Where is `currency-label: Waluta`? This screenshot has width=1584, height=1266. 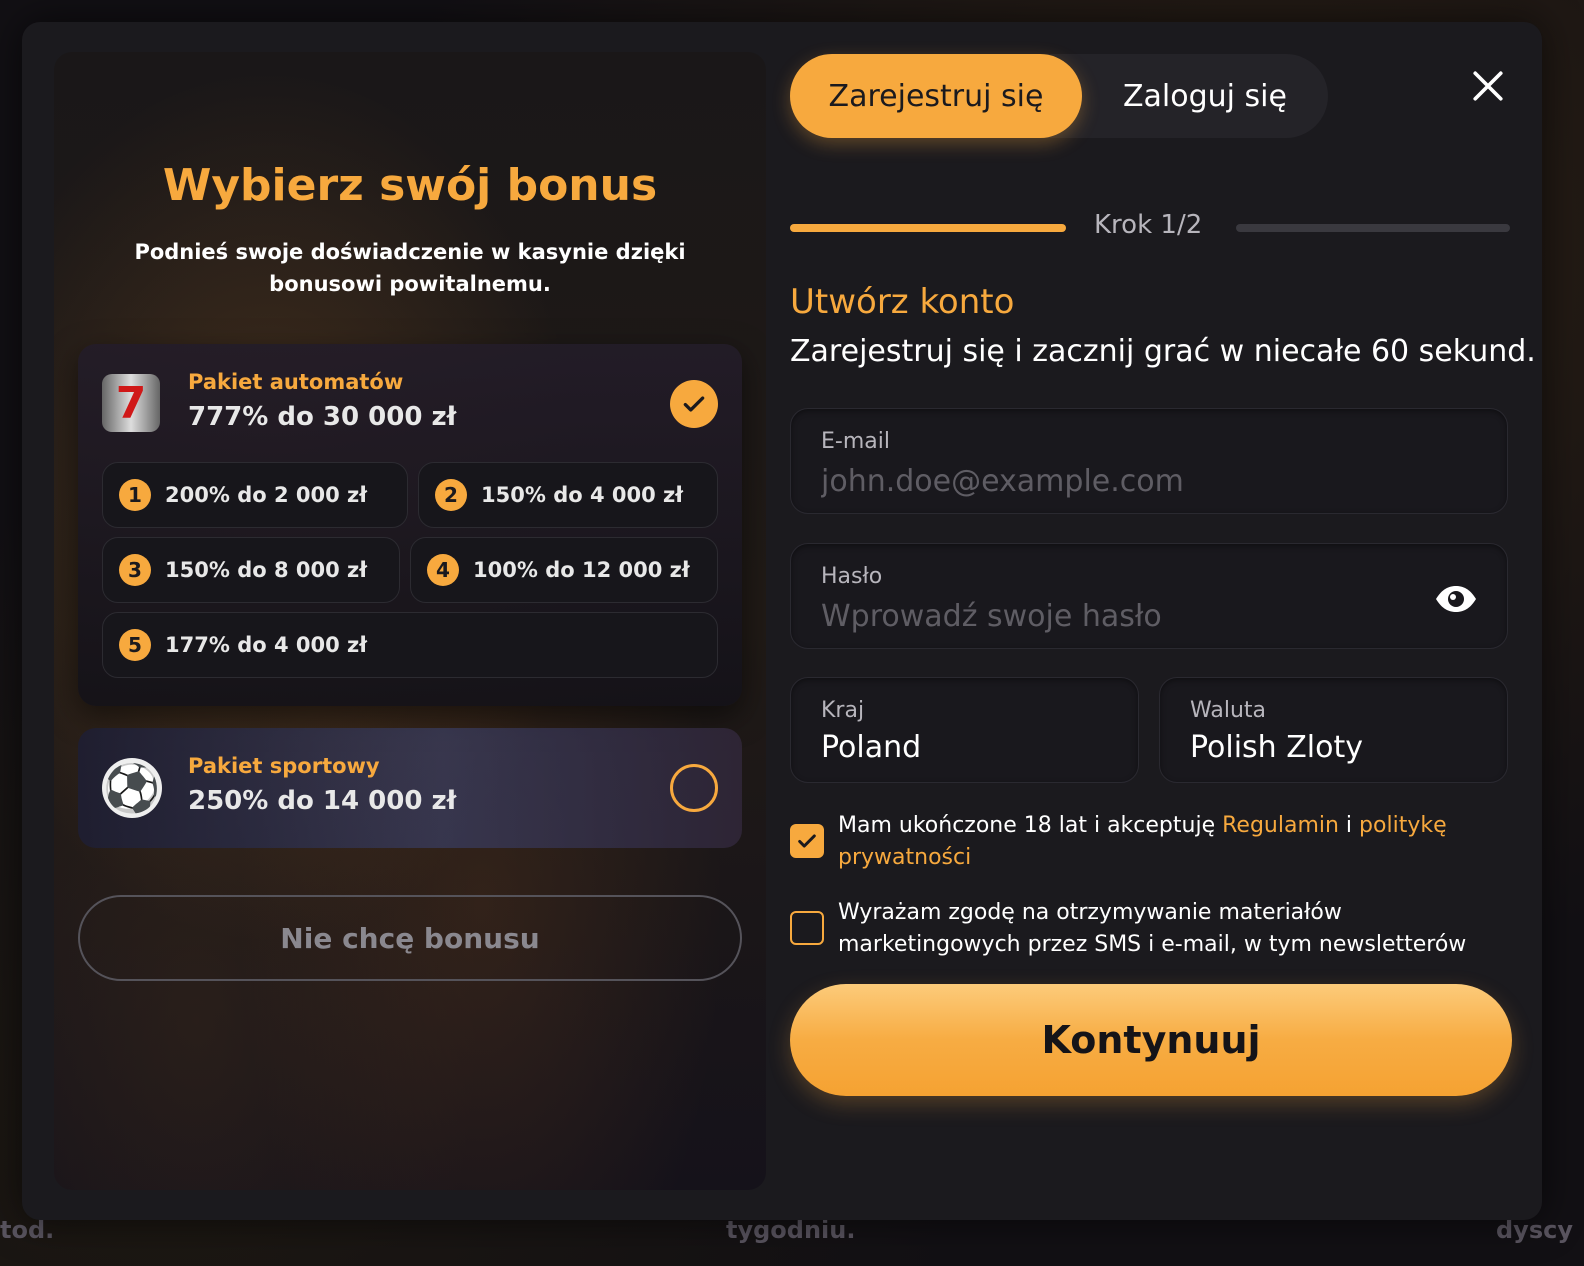 currency-label: Waluta is located at coordinates (1228, 710).